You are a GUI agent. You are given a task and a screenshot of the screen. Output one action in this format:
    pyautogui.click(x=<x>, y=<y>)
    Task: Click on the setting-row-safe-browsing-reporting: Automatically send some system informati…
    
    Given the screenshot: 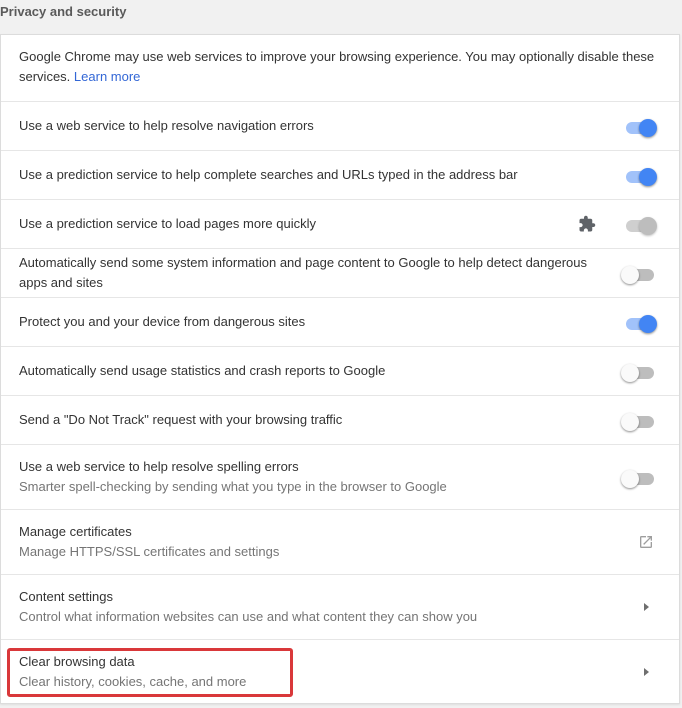 What is the action you would take?
    pyautogui.click(x=340, y=272)
    